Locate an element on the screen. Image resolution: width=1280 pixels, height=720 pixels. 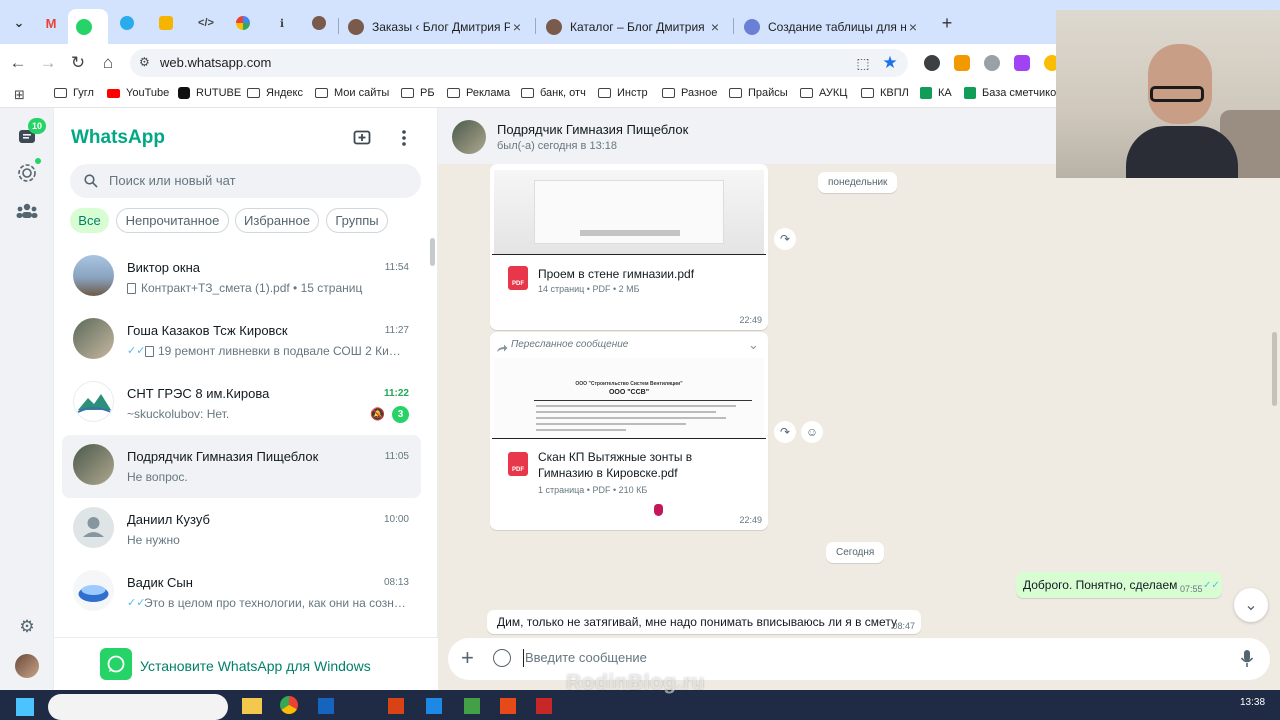
address-bar: ⚙ web.whatsapp.com is located at coordinates (519, 63).